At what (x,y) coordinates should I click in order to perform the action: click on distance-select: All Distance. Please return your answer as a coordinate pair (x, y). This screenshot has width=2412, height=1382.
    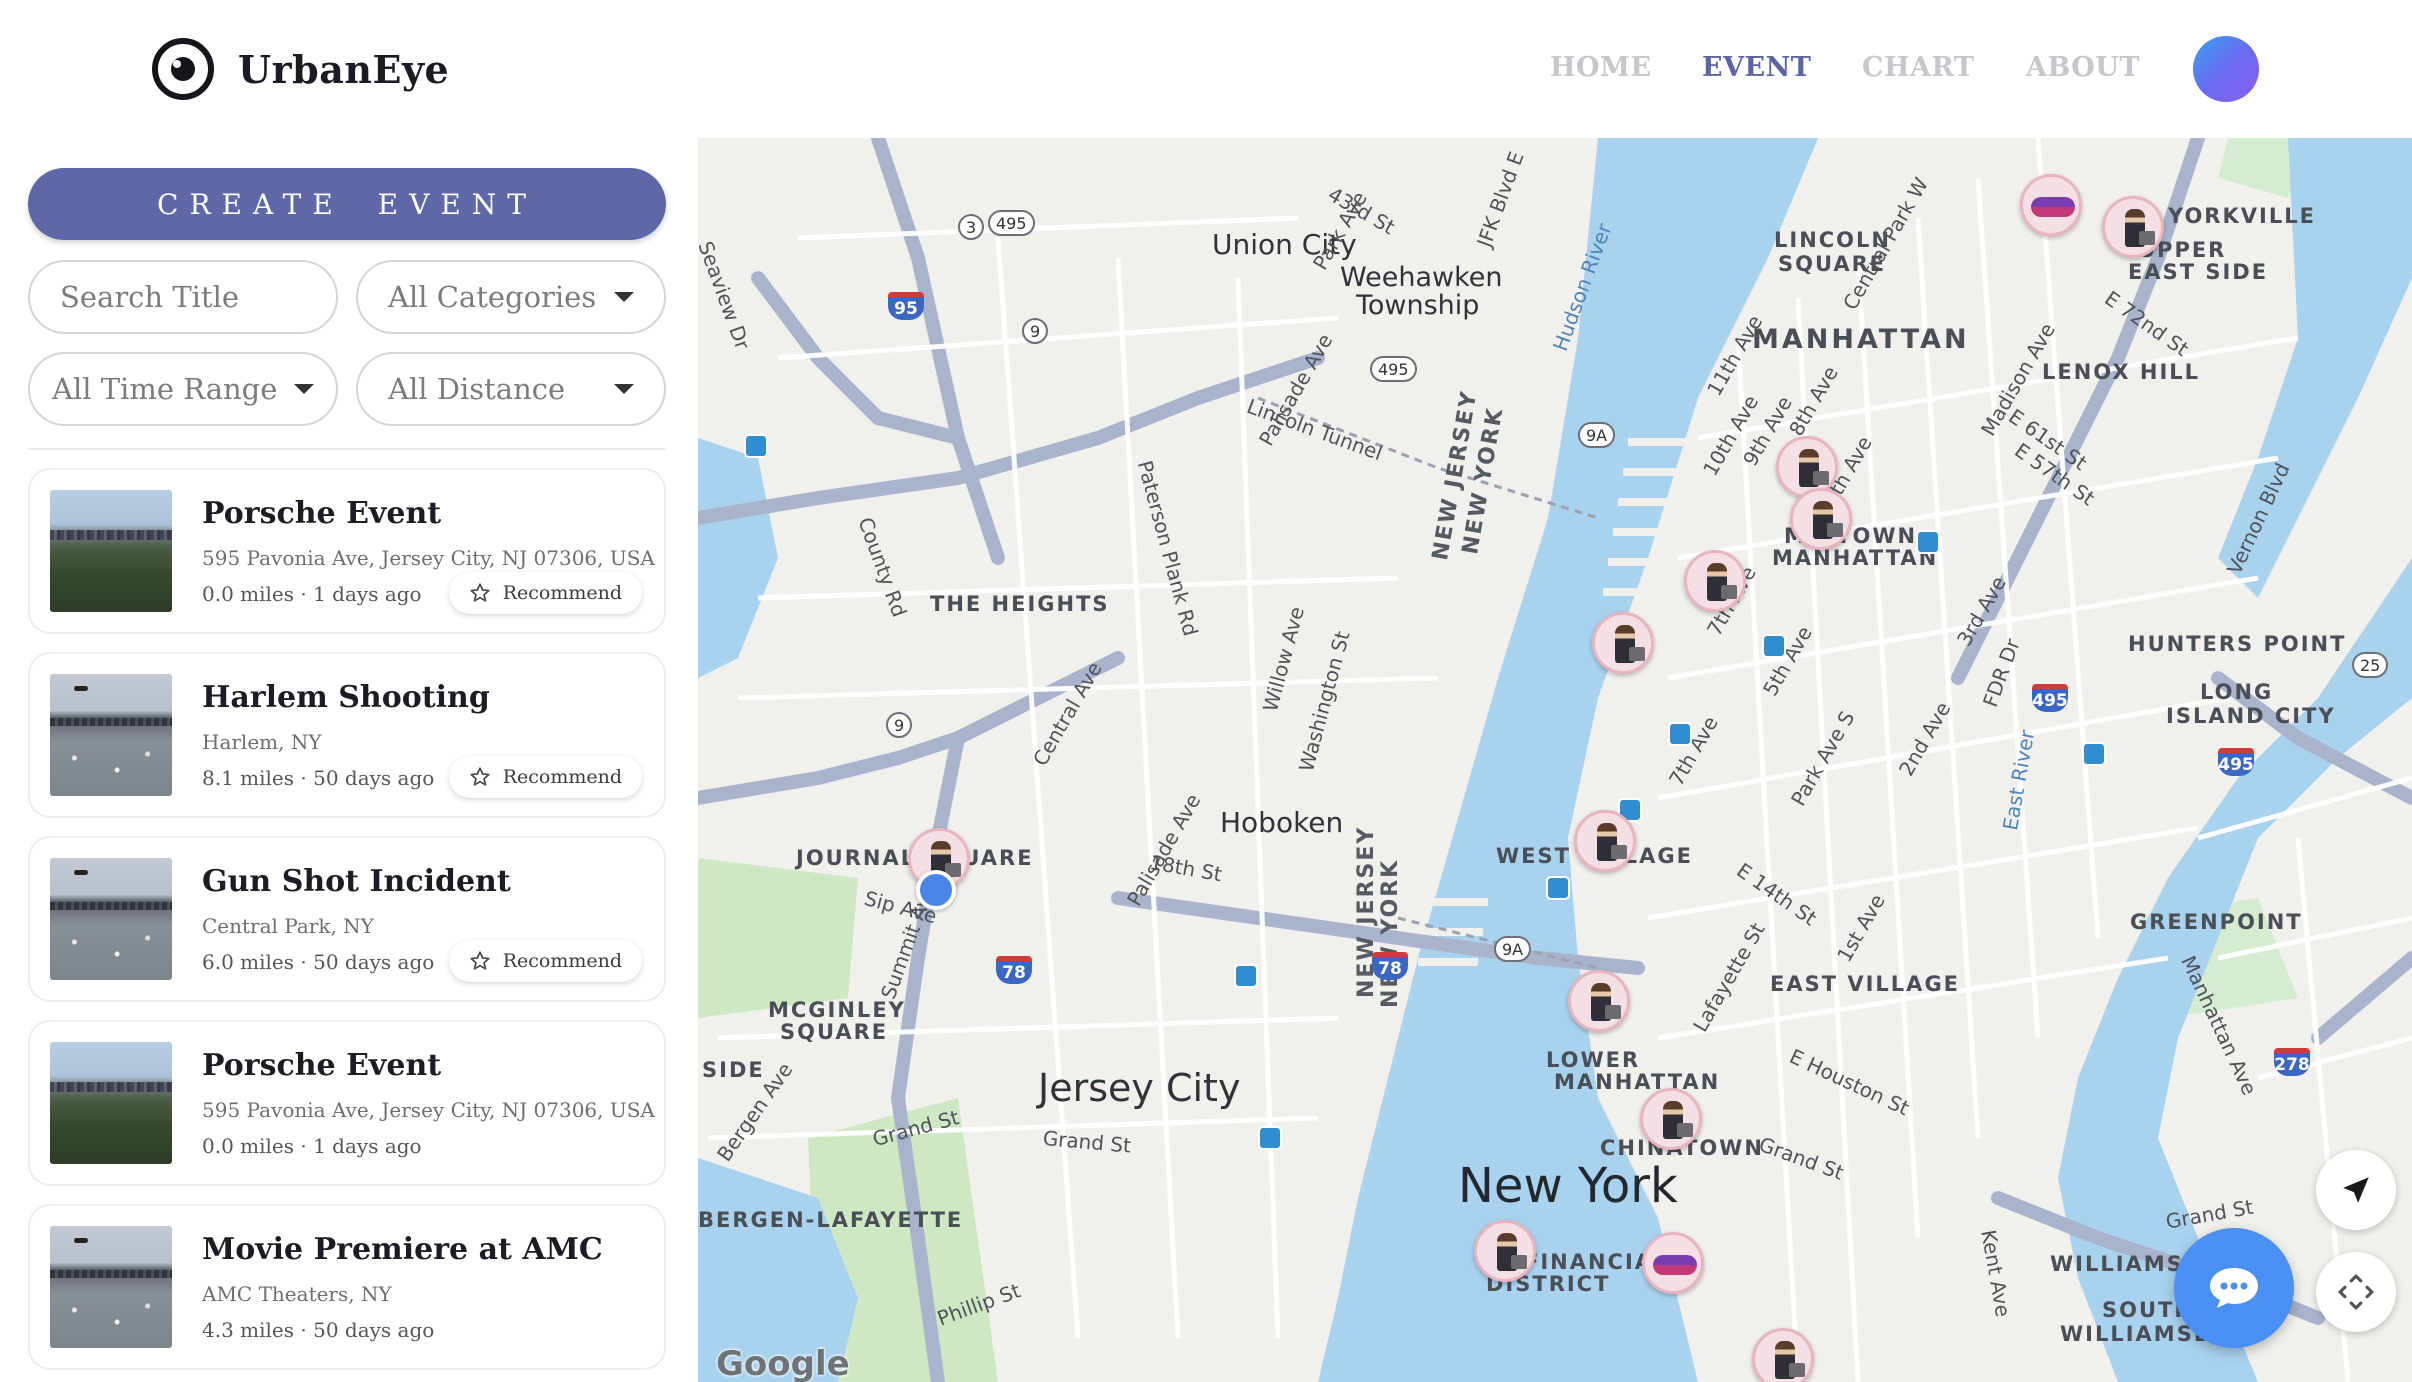
    Looking at the image, I should click on (511, 389).